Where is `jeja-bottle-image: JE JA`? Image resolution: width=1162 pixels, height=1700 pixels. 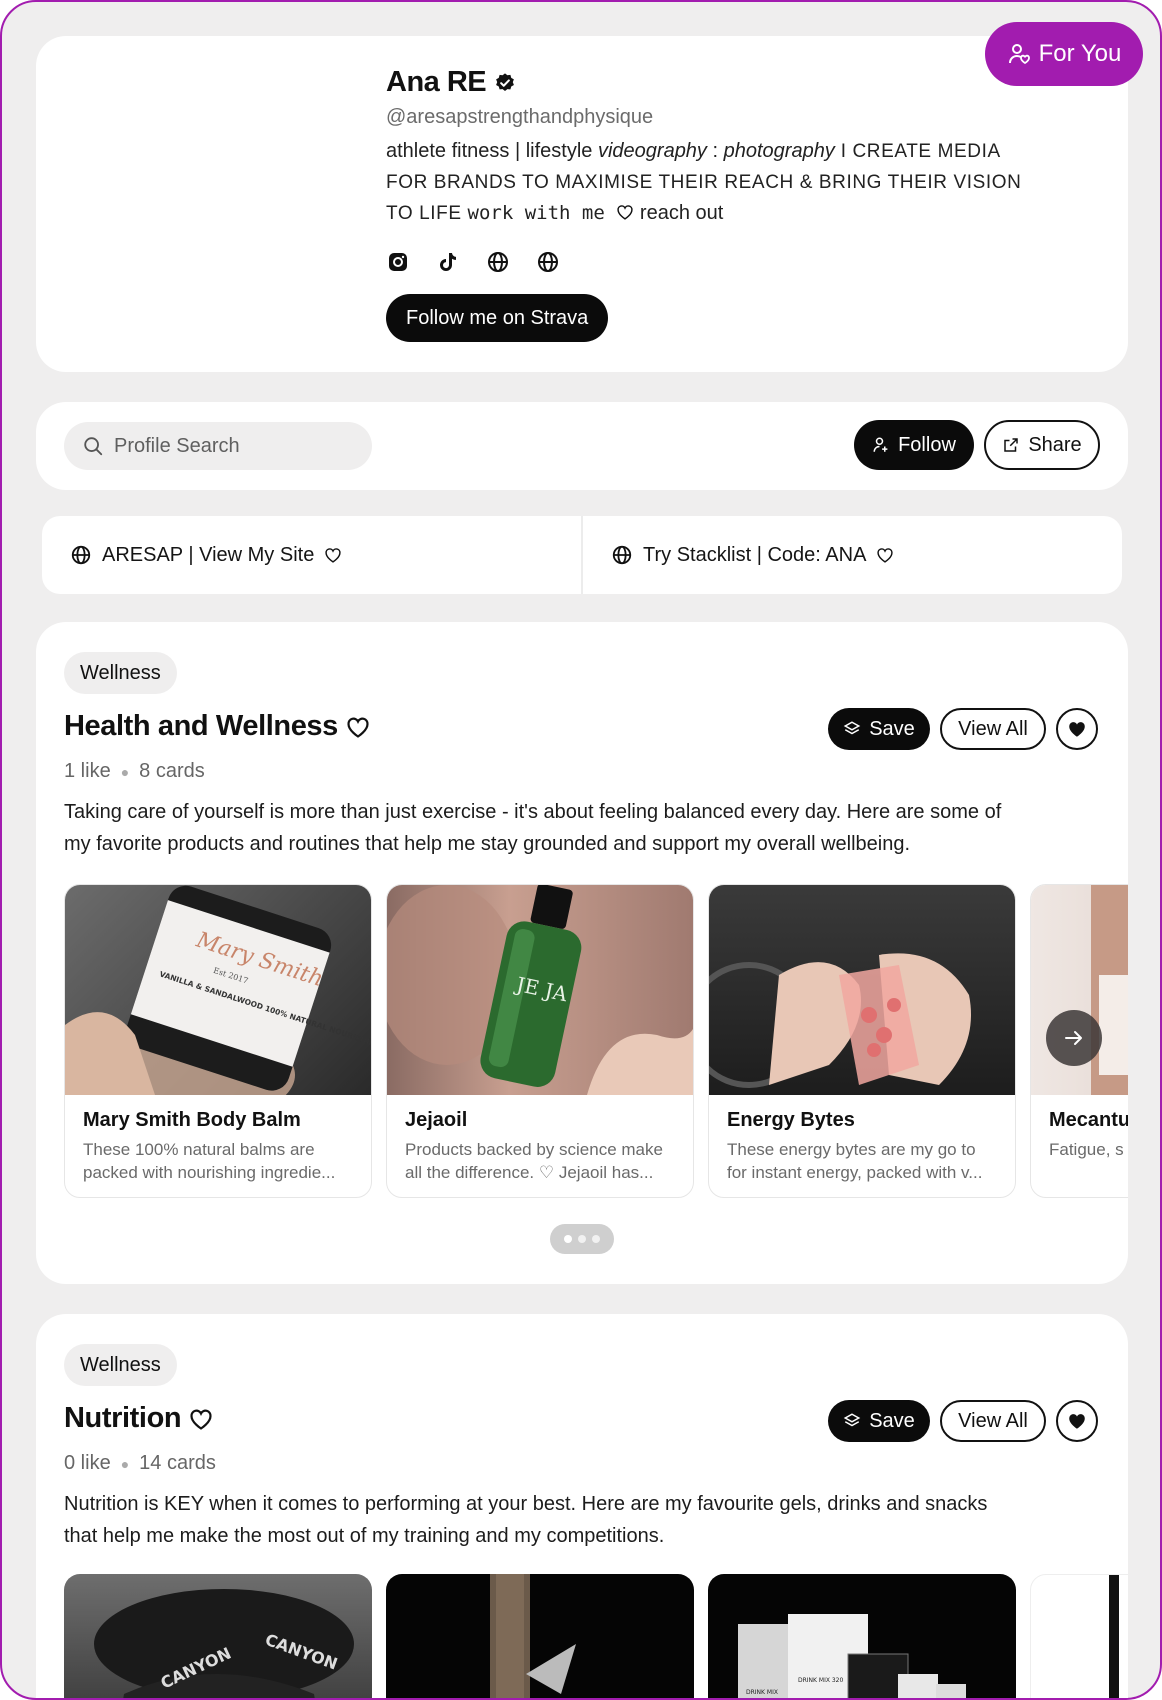 jeja-bottle-image: JE JA is located at coordinates (540, 990).